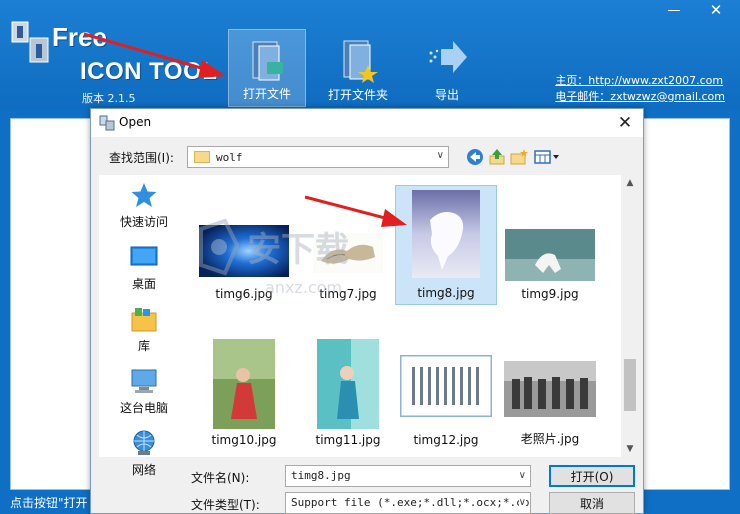  Describe the element at coordinates (630, 449) in the screenshot. I see `chevron-down-icon: ▼` at that location.